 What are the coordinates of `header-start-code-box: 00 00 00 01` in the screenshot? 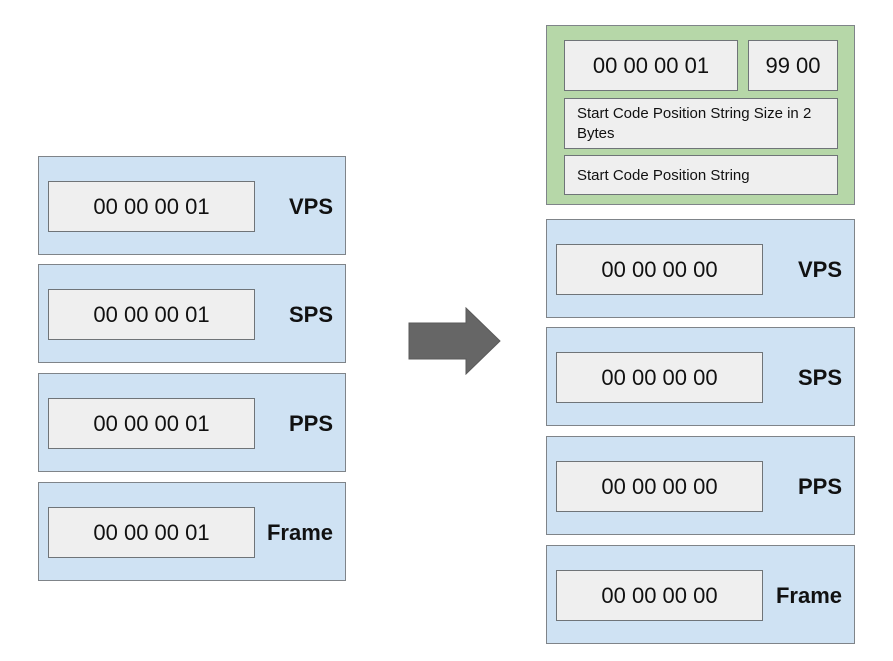 It's located at (651, 65).